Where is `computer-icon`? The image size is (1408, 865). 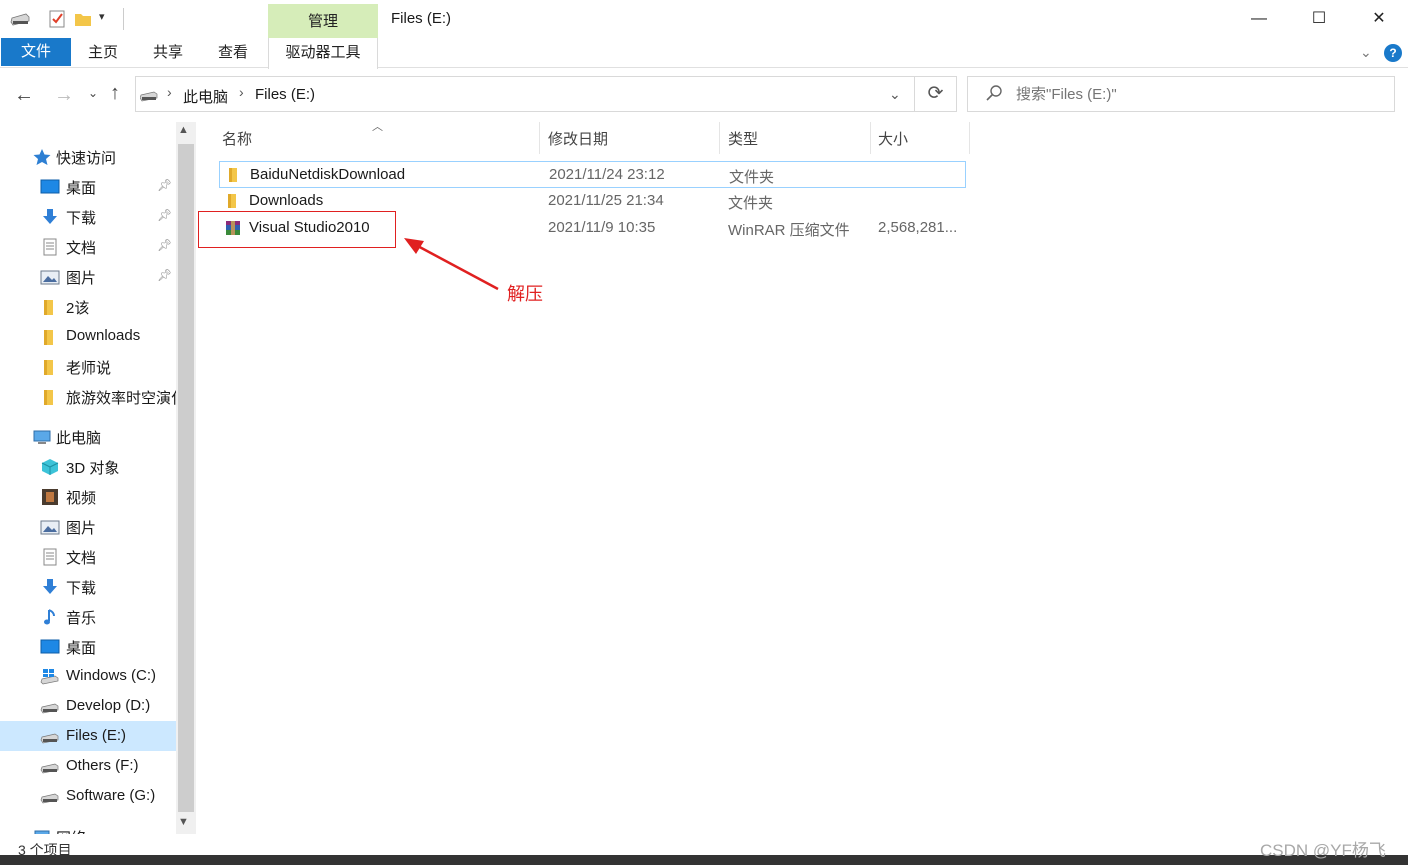 computer-icon is located at coordinates (42, 437).